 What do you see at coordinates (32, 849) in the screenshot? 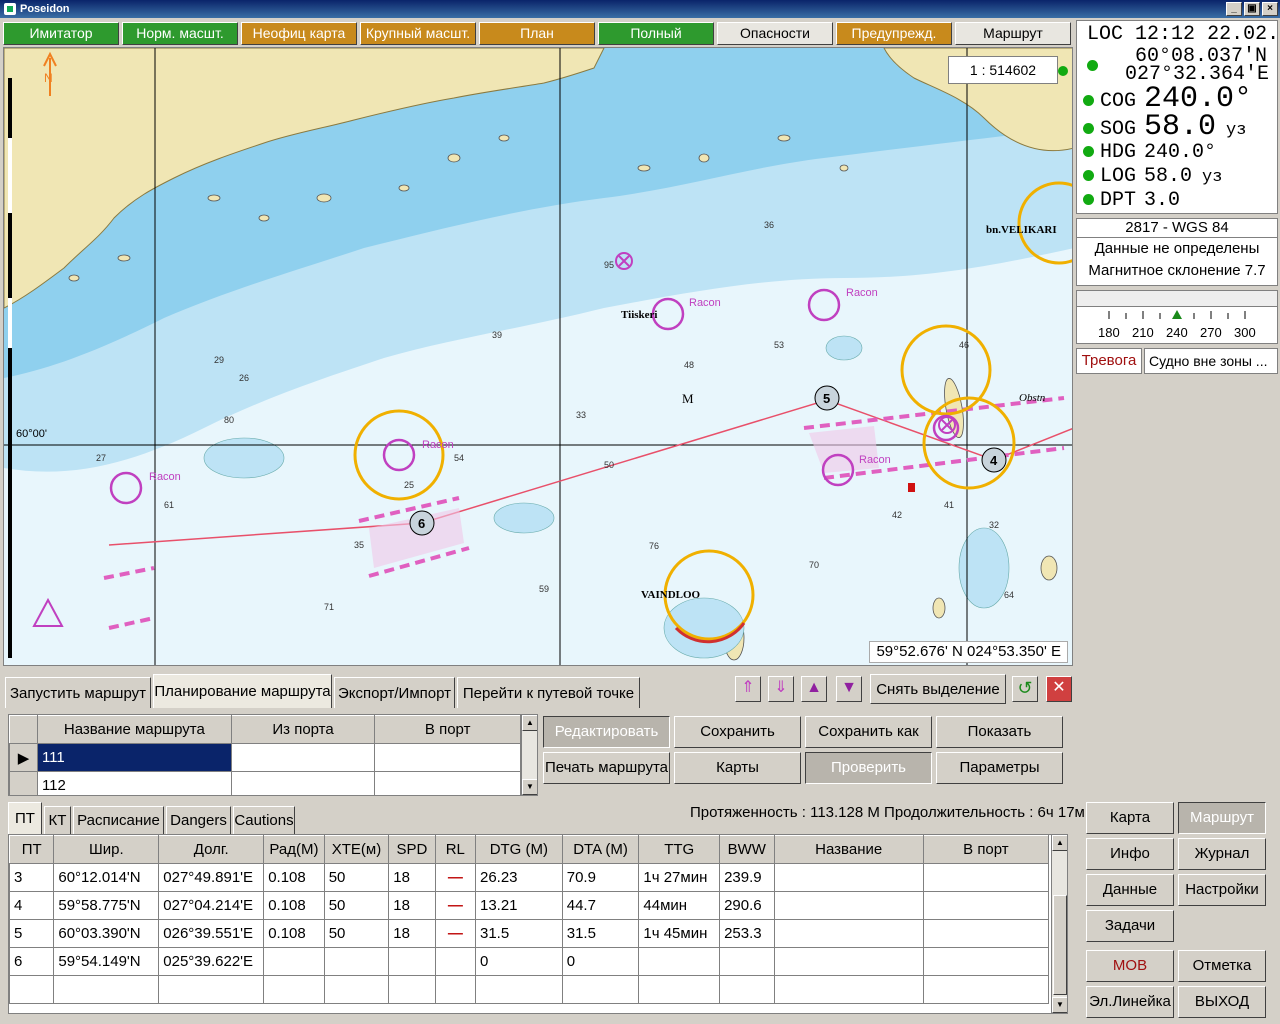
I see `wp-header-0: ПТ` at bounding box center [32, 849].